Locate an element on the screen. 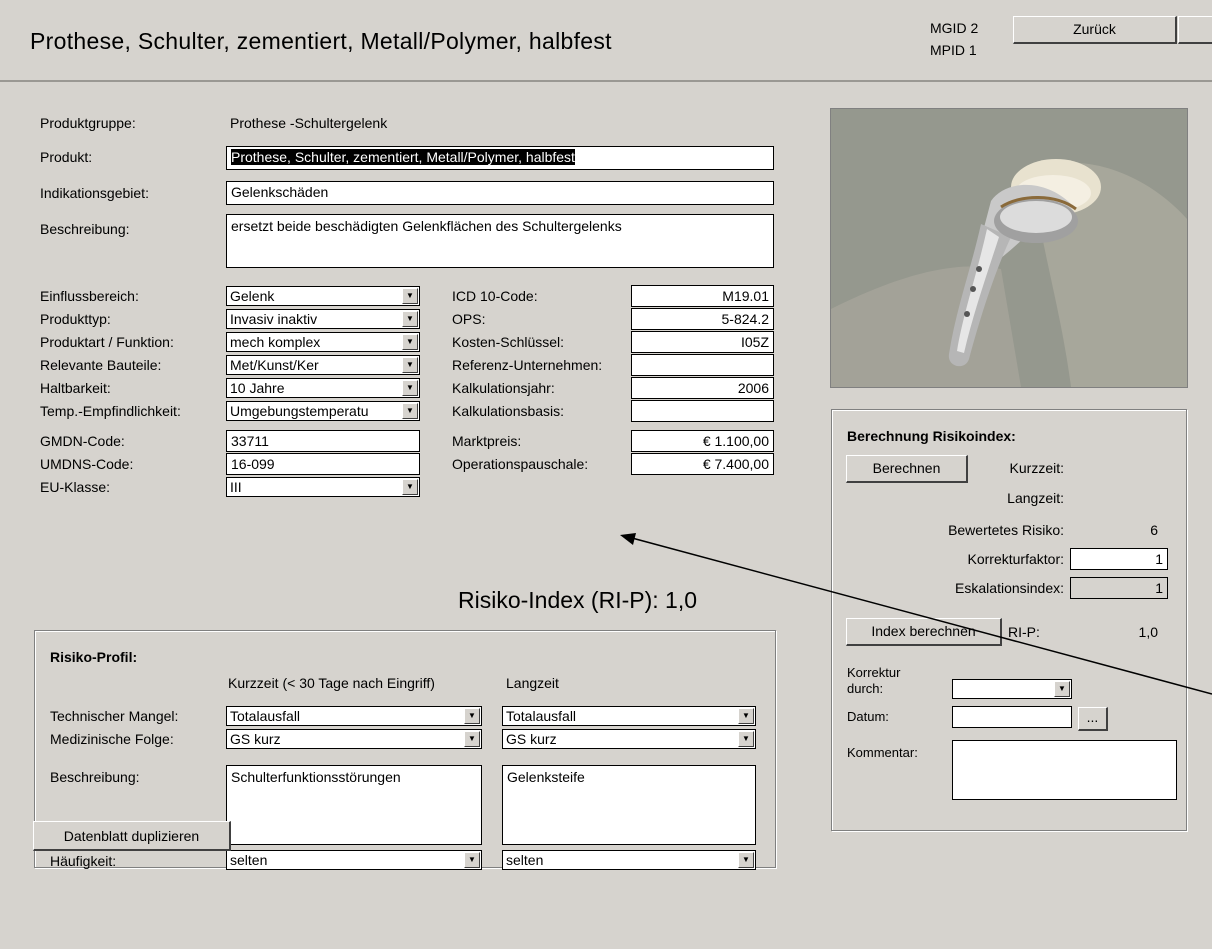  euklasse-select: III ▼ is located at coordinates (323, 487).